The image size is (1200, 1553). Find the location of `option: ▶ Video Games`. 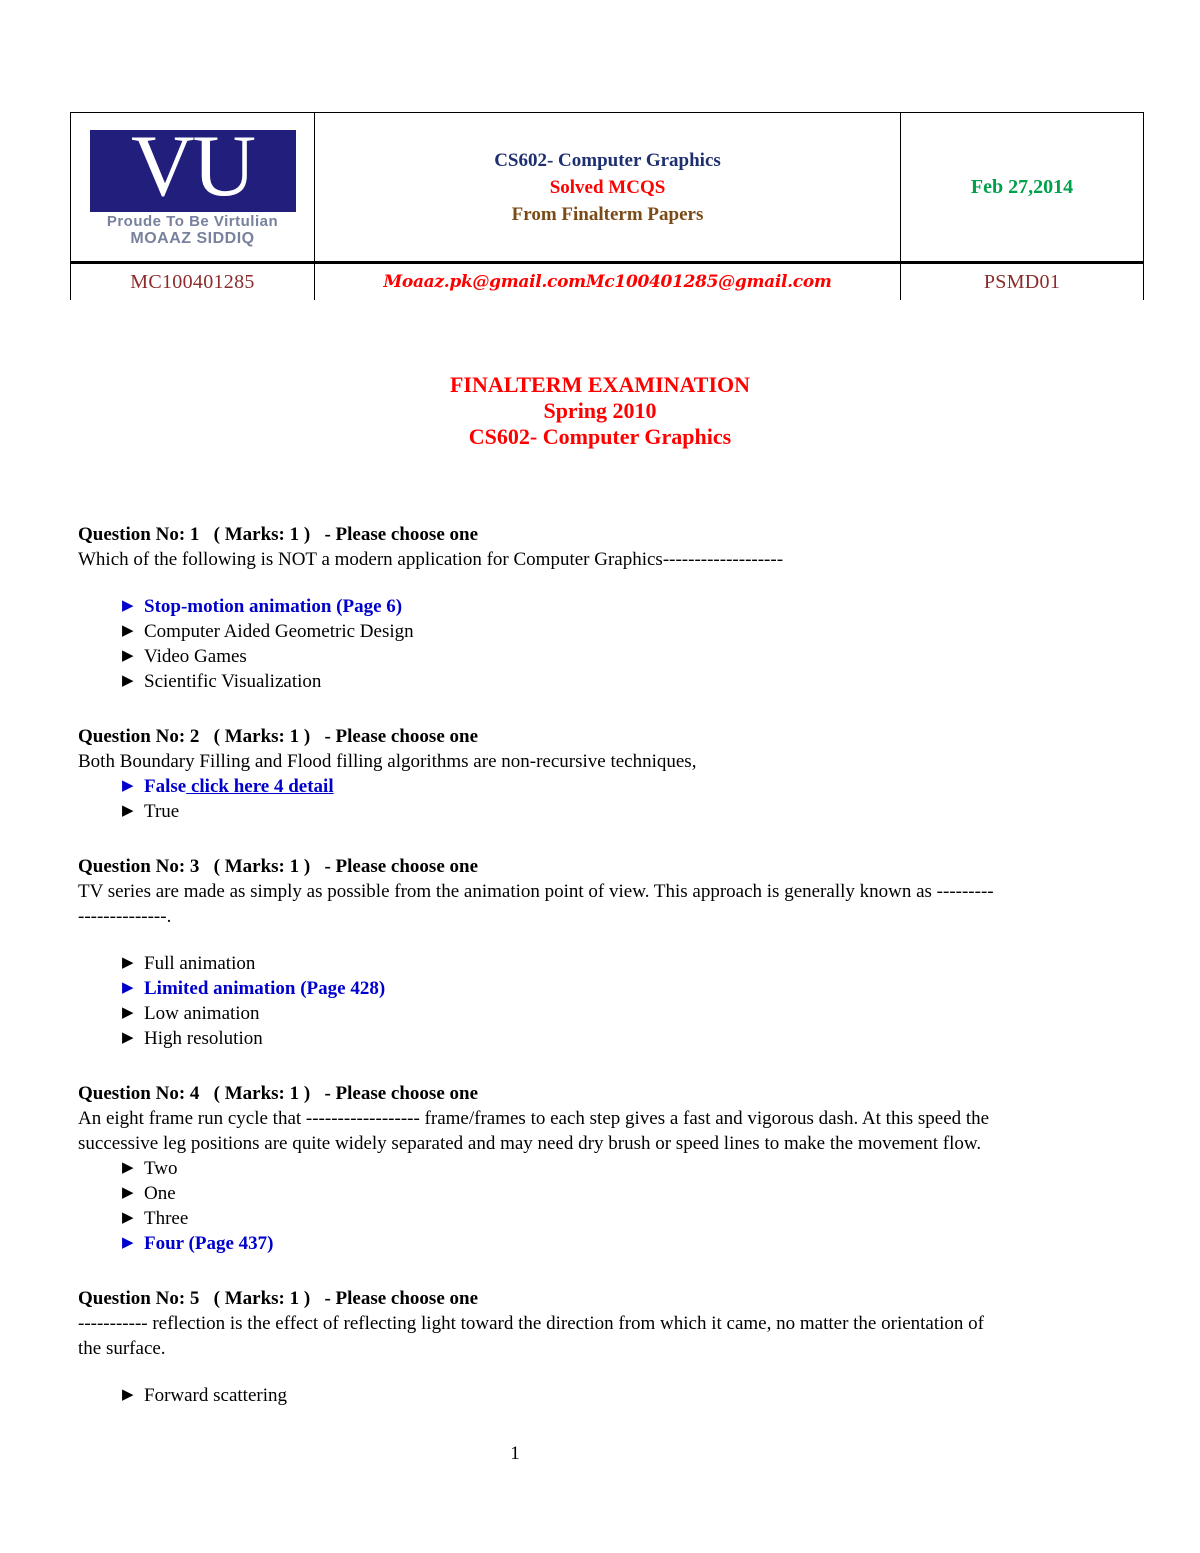

option: ▶ Video Games is located at coordinates (610, 656).